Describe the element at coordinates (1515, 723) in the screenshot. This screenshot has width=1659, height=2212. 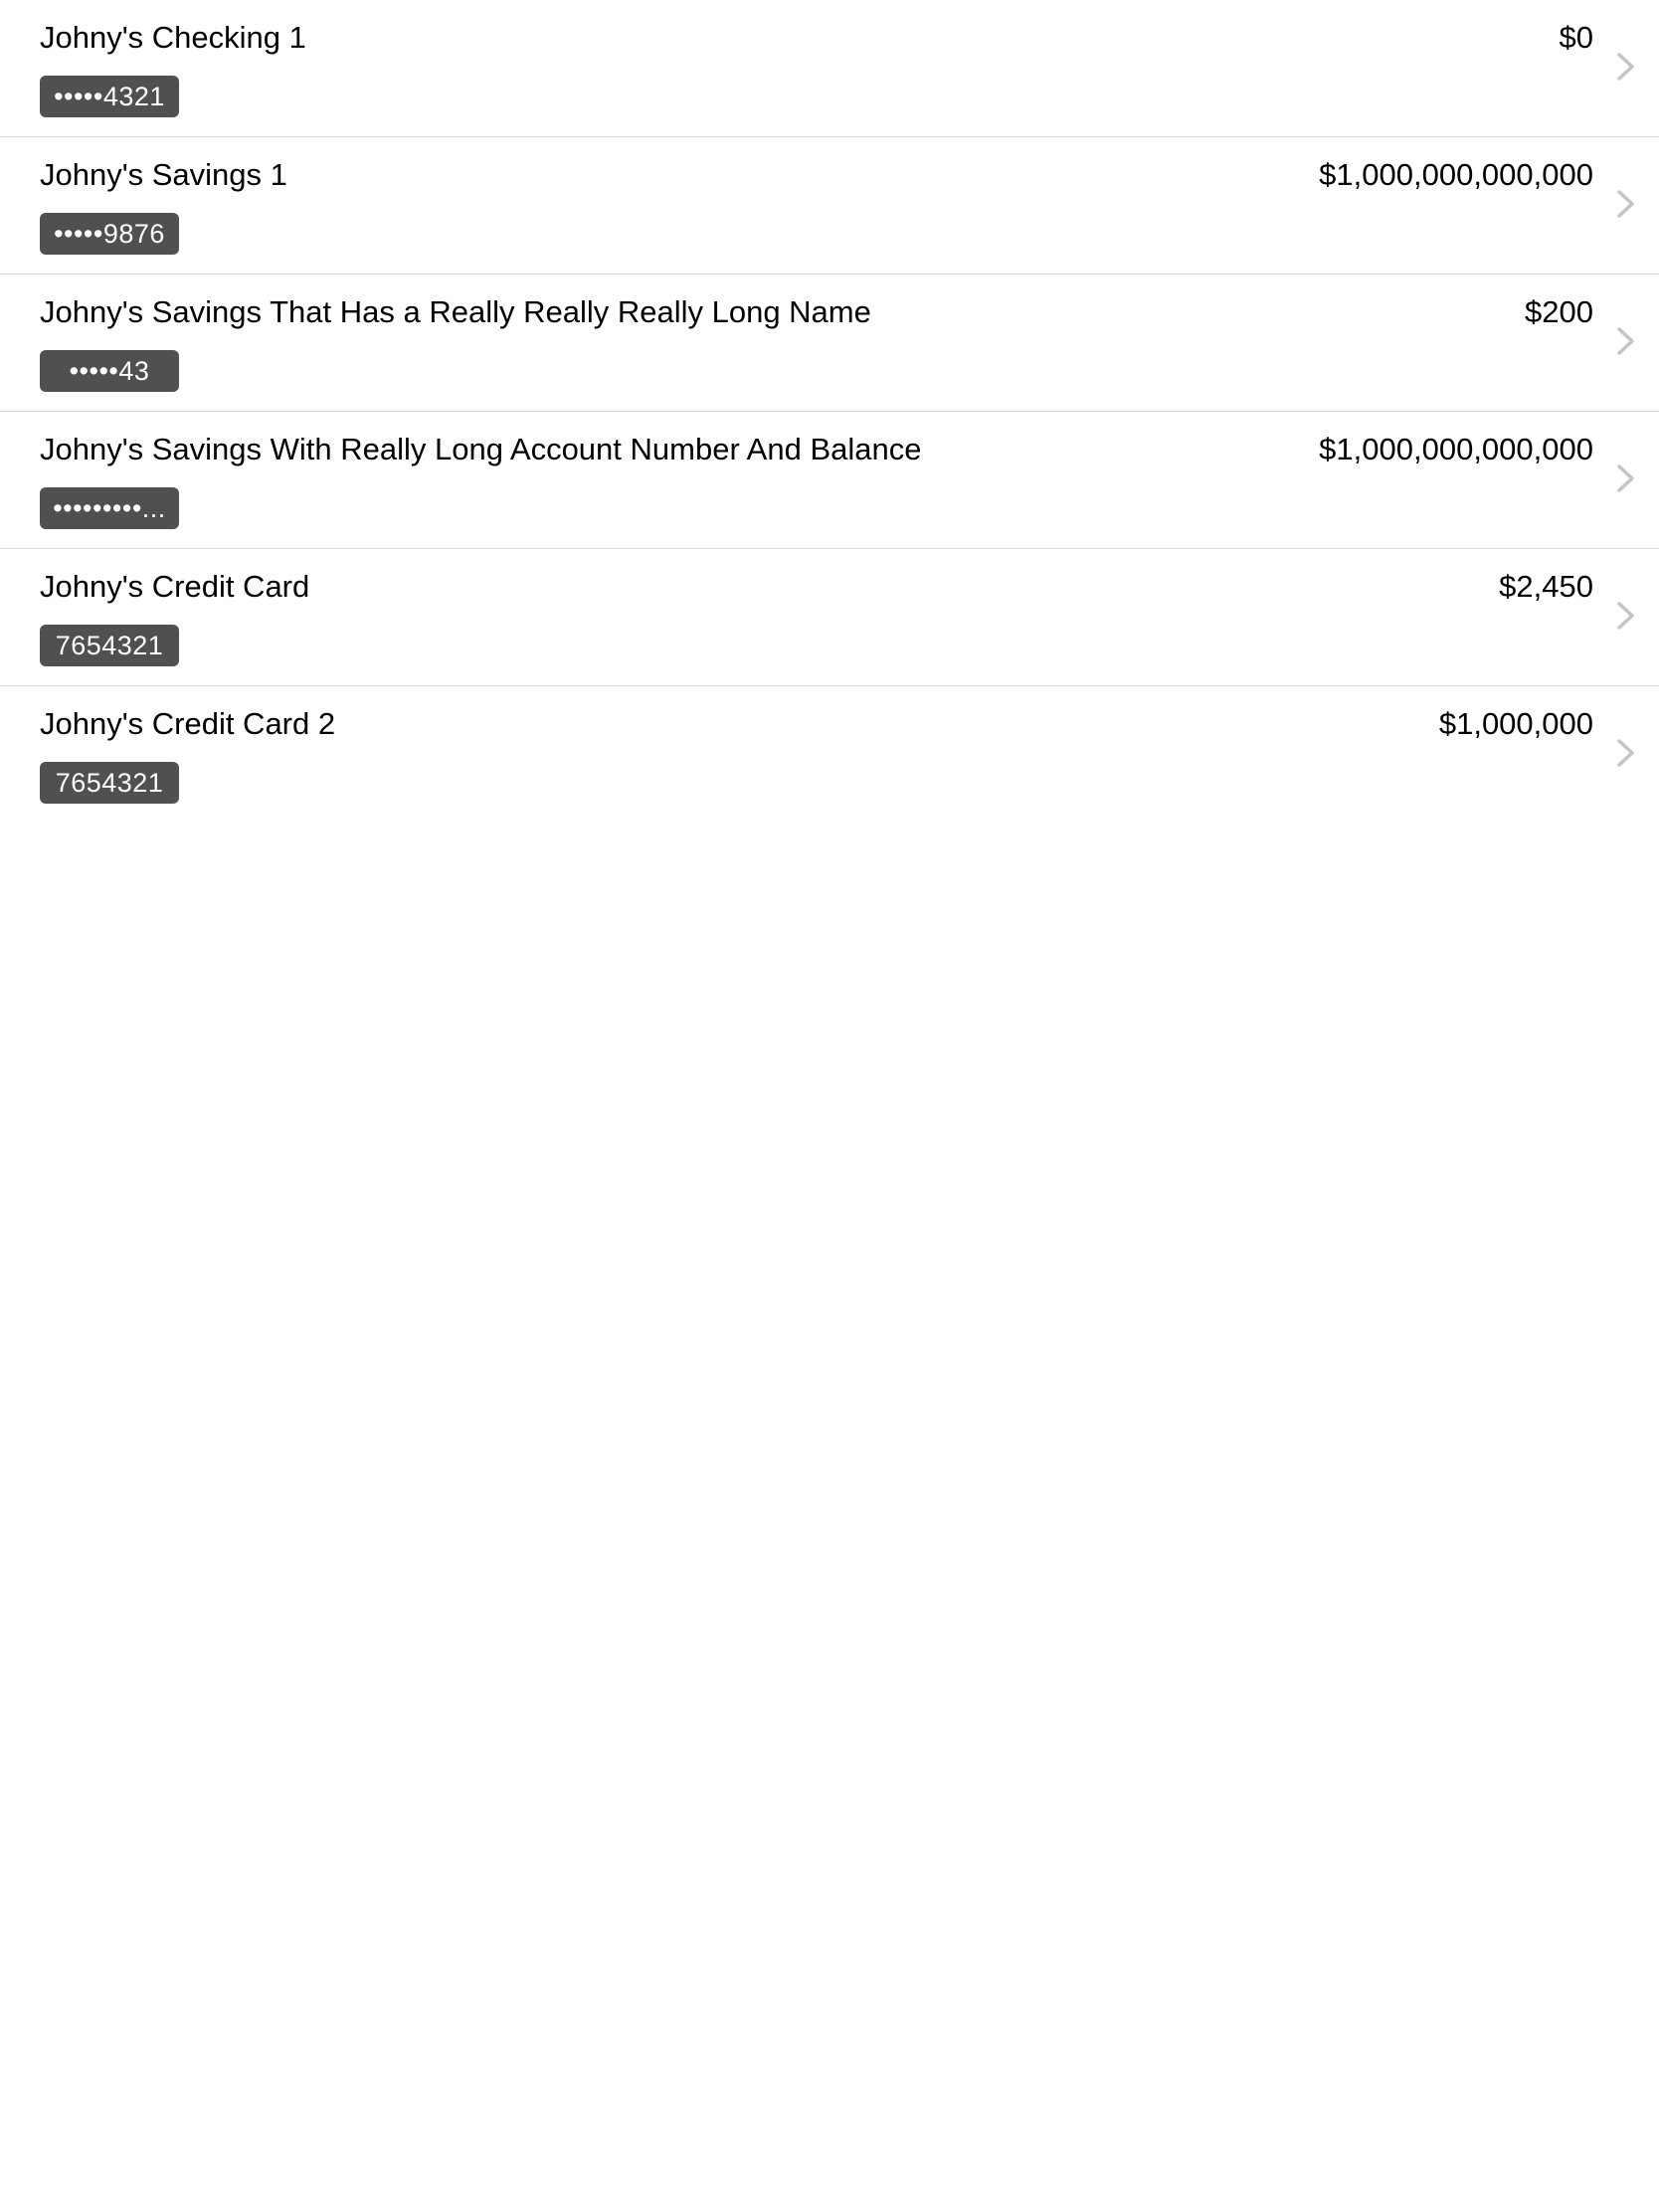
I see `account-balance: $1,000,000` at that location.